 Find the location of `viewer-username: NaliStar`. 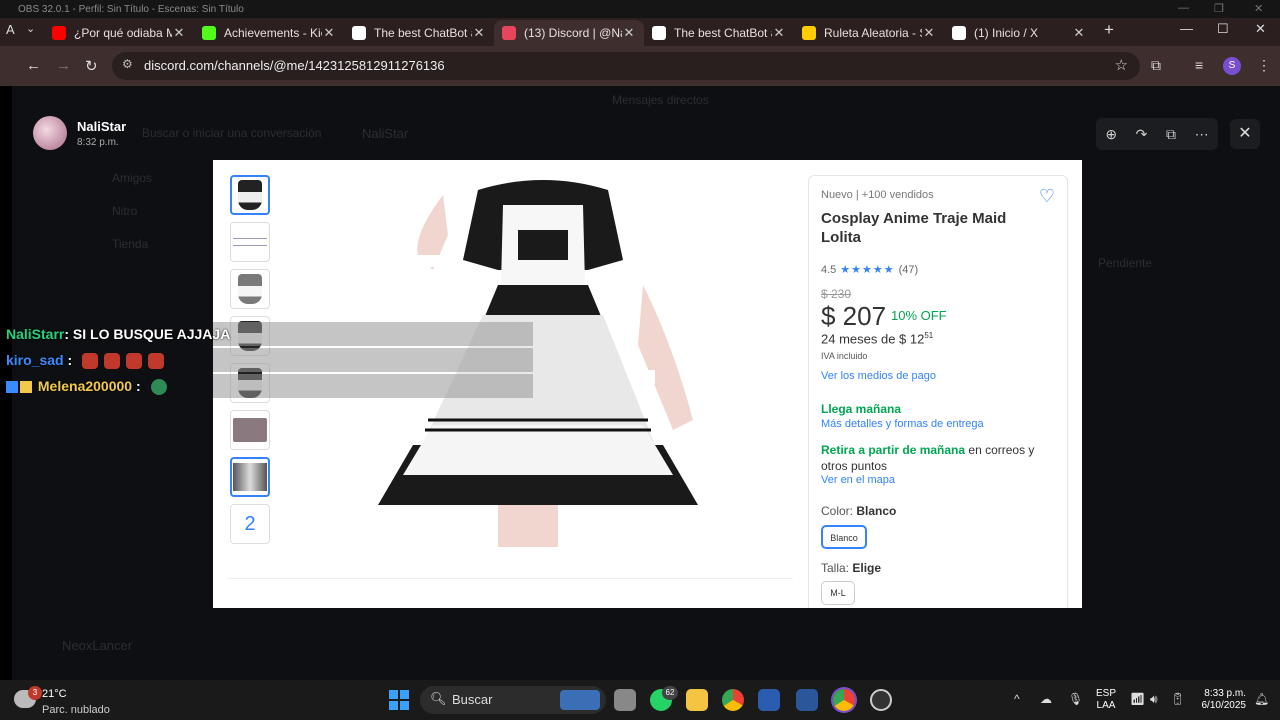

viewer-username: NaliStar is located at coordinates (102, 126).